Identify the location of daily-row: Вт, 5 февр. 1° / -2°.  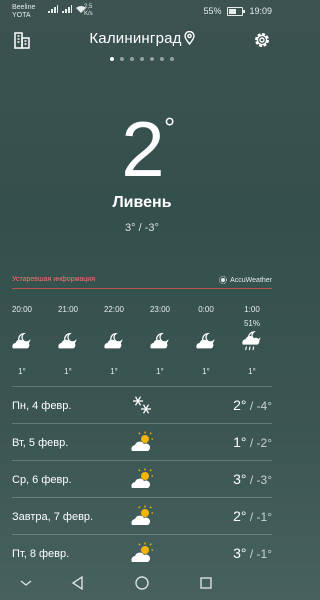
(142, 441).